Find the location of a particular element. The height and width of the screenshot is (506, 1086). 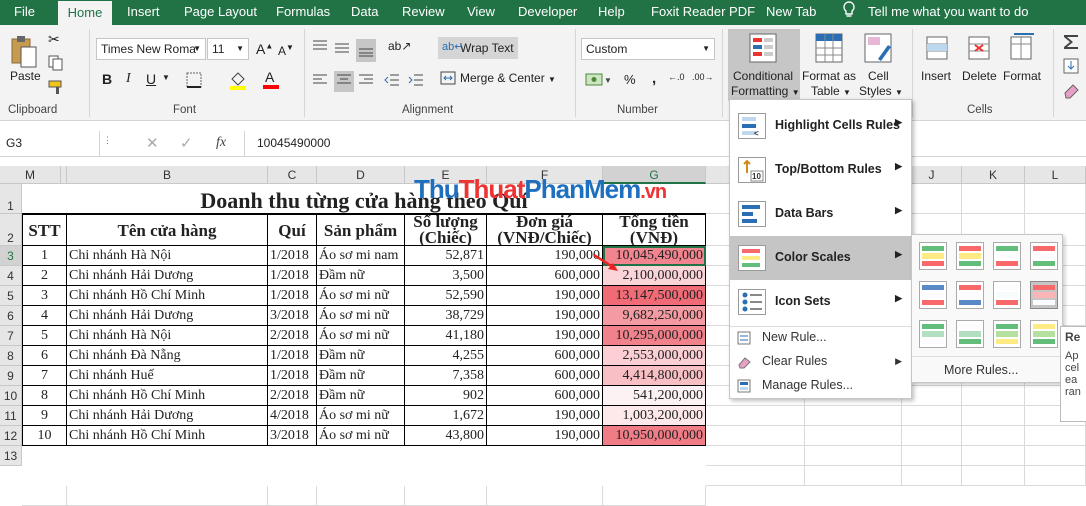

menu-item-color-scales: Color Scales ▶ is located at coordinates (820, 258).